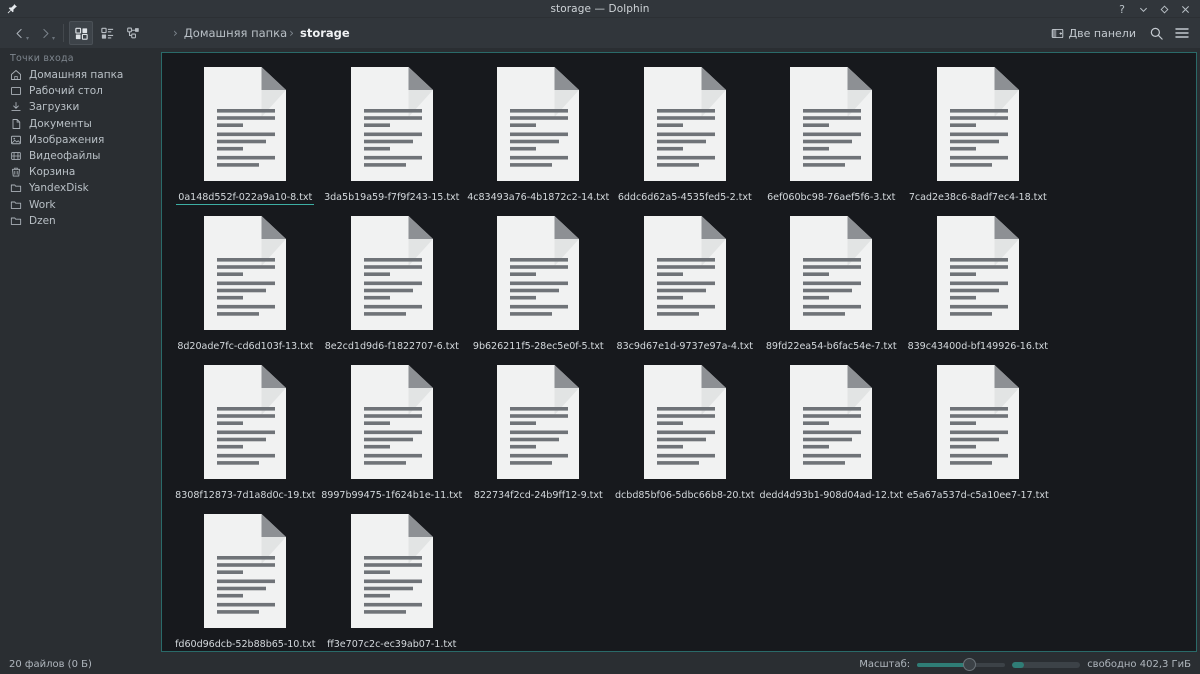  I want to click on sidebar-item-6: Корзина, so click(78, 172).